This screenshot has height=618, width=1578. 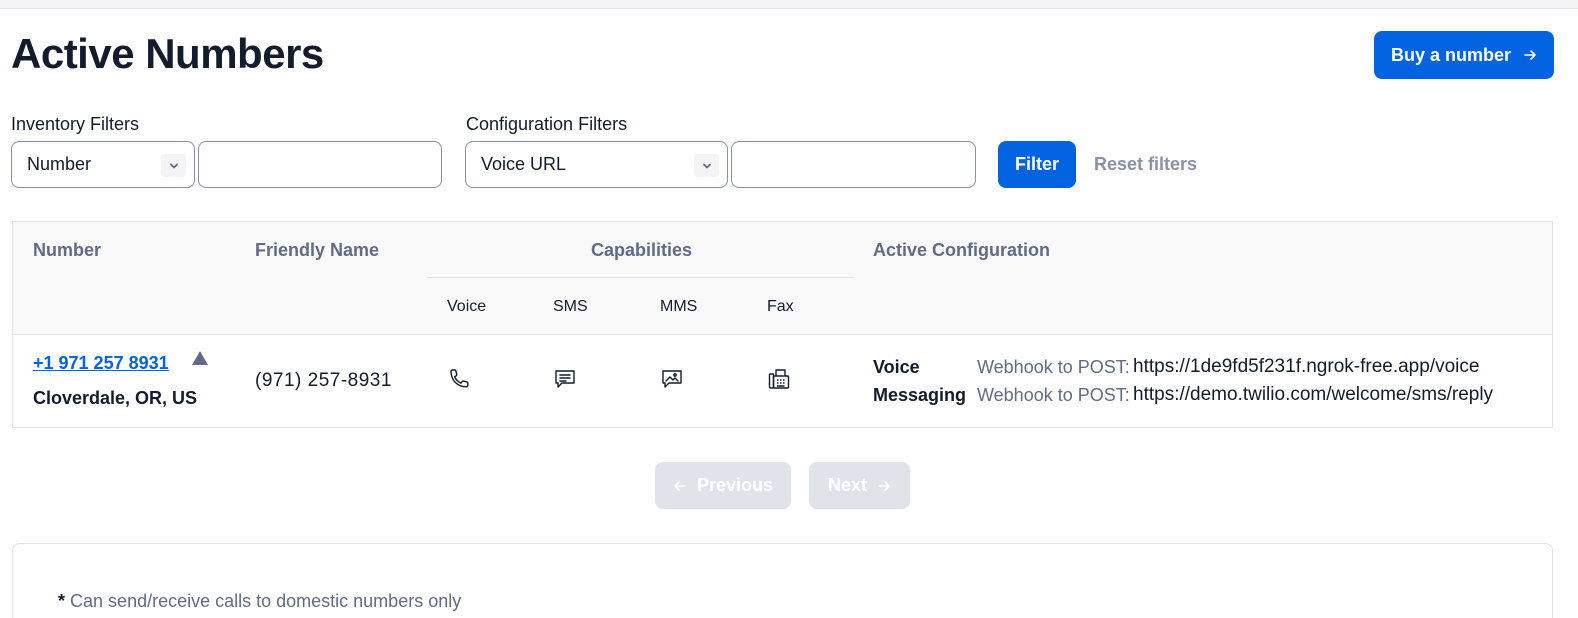 I want to click on header-active-configuration: Active Configuration, so click(x=962, y=250).